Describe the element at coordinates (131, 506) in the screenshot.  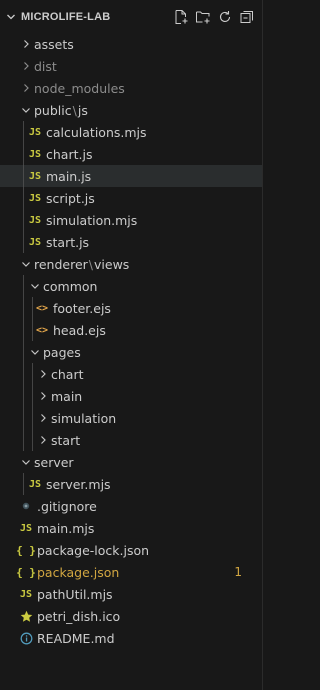
I see `tree-file-gitignore: .gitignore` at that location.